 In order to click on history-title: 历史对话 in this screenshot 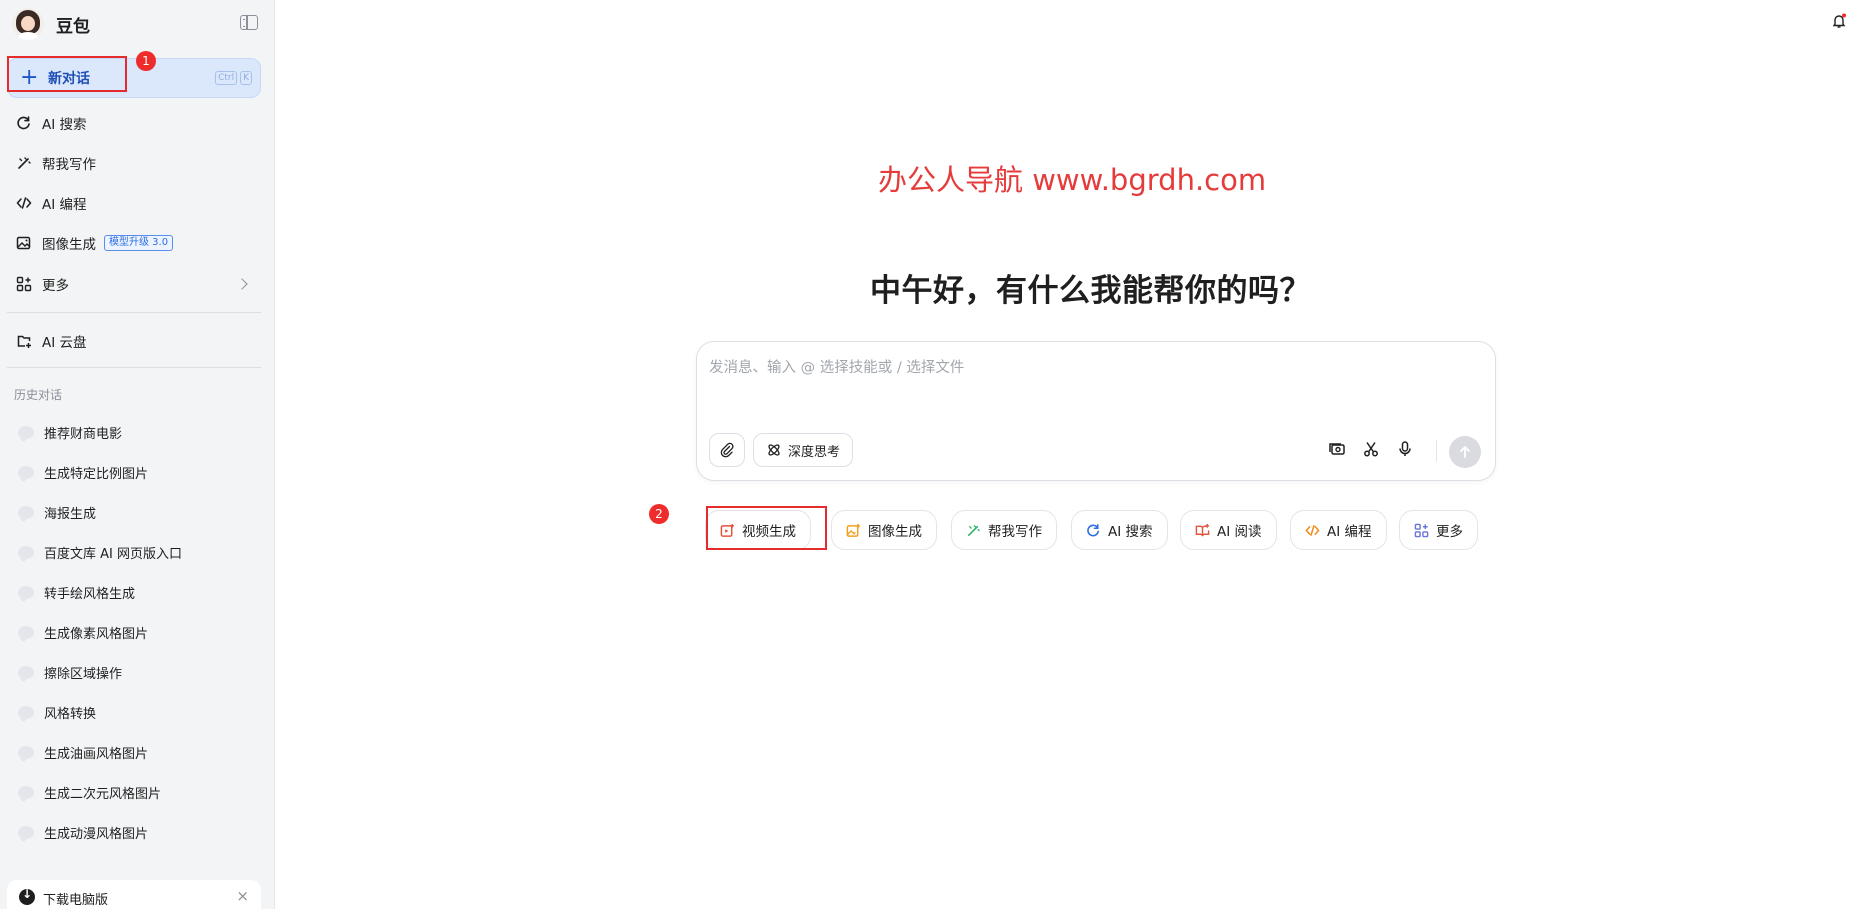, I will do `click(38, 395)`.